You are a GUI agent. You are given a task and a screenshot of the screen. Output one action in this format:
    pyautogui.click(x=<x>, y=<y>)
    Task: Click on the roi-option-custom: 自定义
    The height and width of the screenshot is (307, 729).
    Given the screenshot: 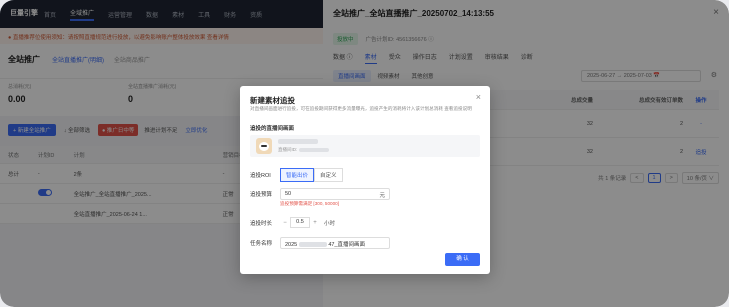 What is the action you would take?
    pyautogui.click(x=328, y=175)
    